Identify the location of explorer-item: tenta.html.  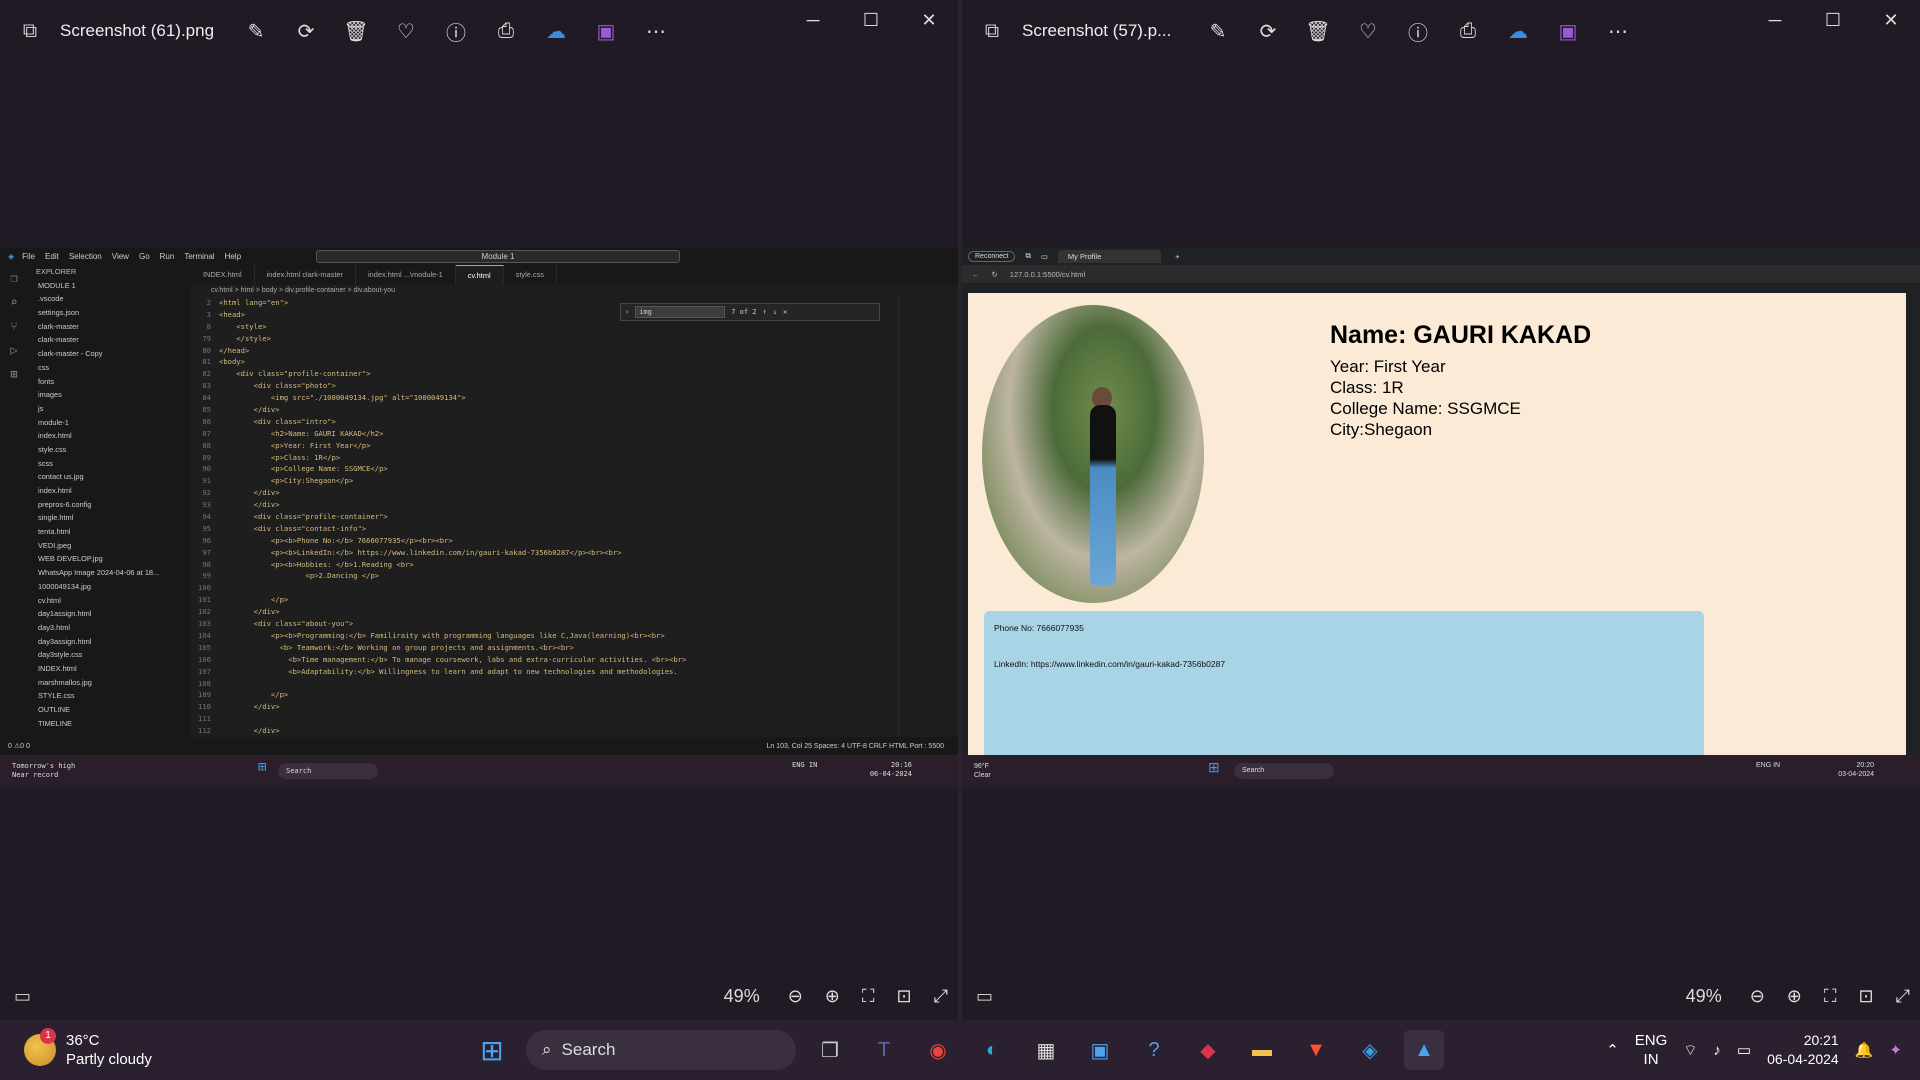
(109, 532).